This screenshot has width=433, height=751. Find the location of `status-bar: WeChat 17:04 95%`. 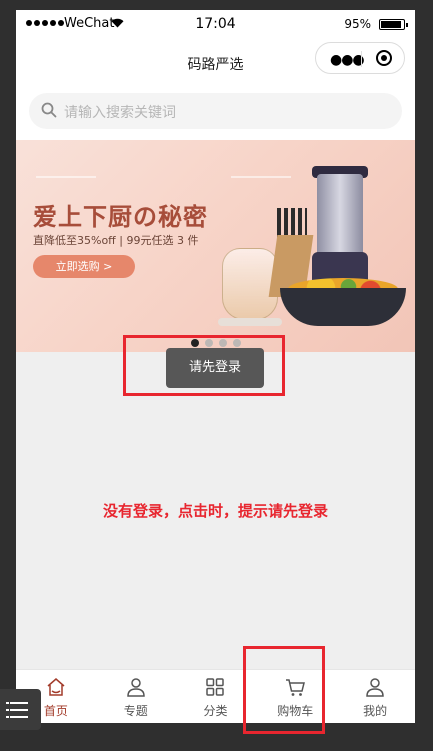

status-bar: WeChat 17:04 95% is located at coordinates (215, 26).